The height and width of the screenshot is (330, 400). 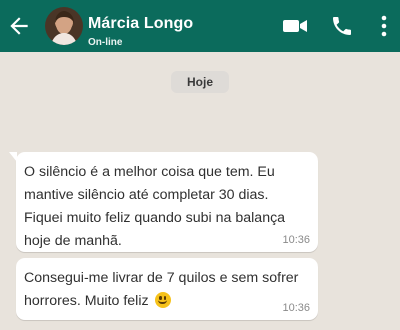 I want to click on back-arrow-icon, so click(x=19, y=26).